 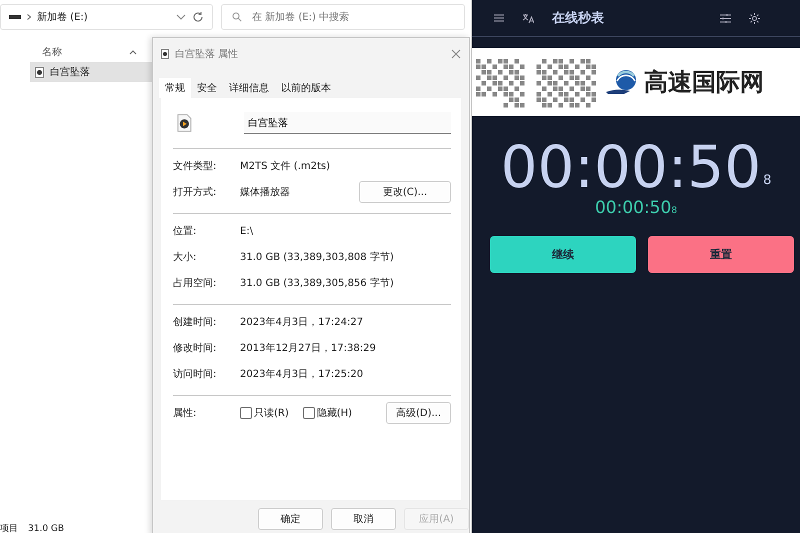 I want to click on search-field: 在 新加卷 (E:) 中搜索, so click(x=343, y=17).